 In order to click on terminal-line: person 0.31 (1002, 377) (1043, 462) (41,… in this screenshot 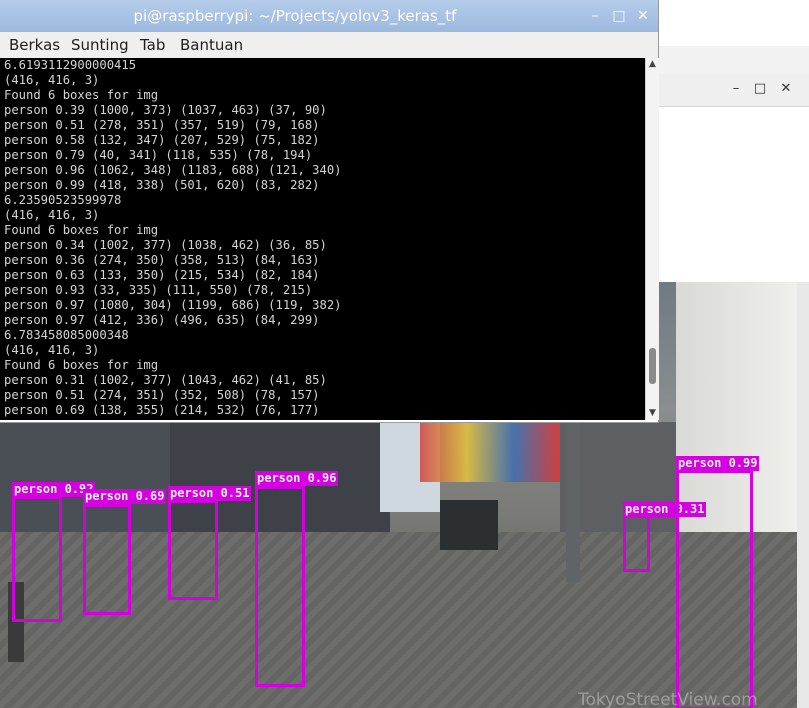, I will do `click(165, 380)`.